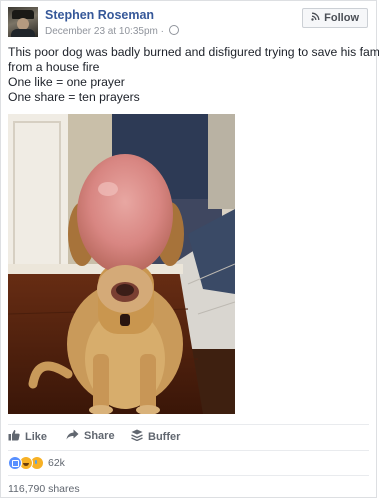 This screenshot has width=379, height=500. I want to click on follow-button: Follow, so click(335, 18).